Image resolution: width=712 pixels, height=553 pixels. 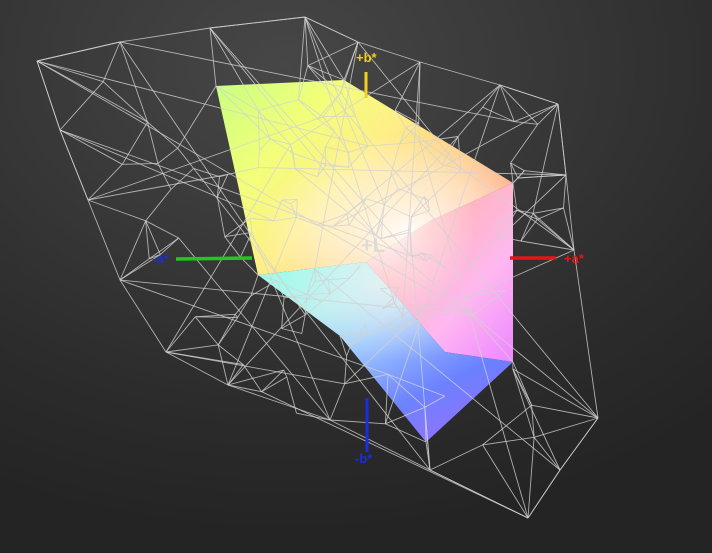 What do you see at coordinates (574, 258) in the screenshot?
I see `plus-a-axis-label: +a*` at bounding box center [574, 258].